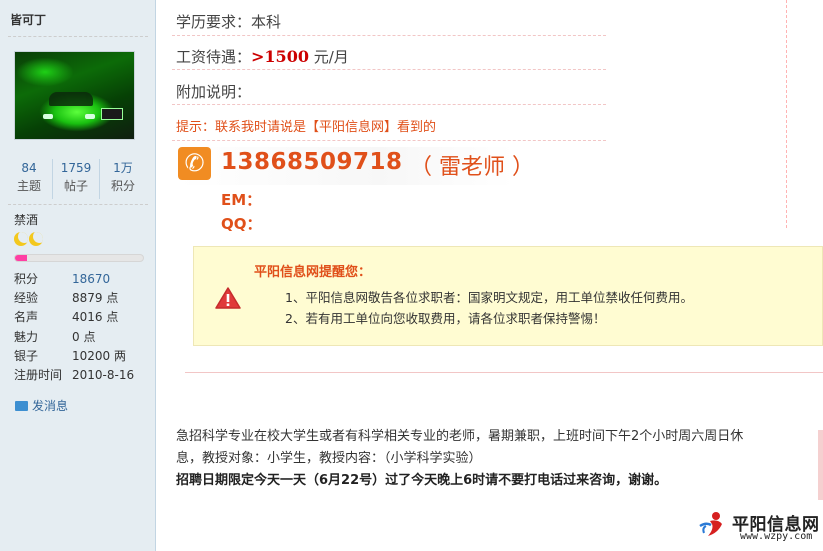  What do you see at coordinates (472, 167) in the screenshot?
I see `contact-name: （ 雷老师 ）` at bounding box center [472, 167].